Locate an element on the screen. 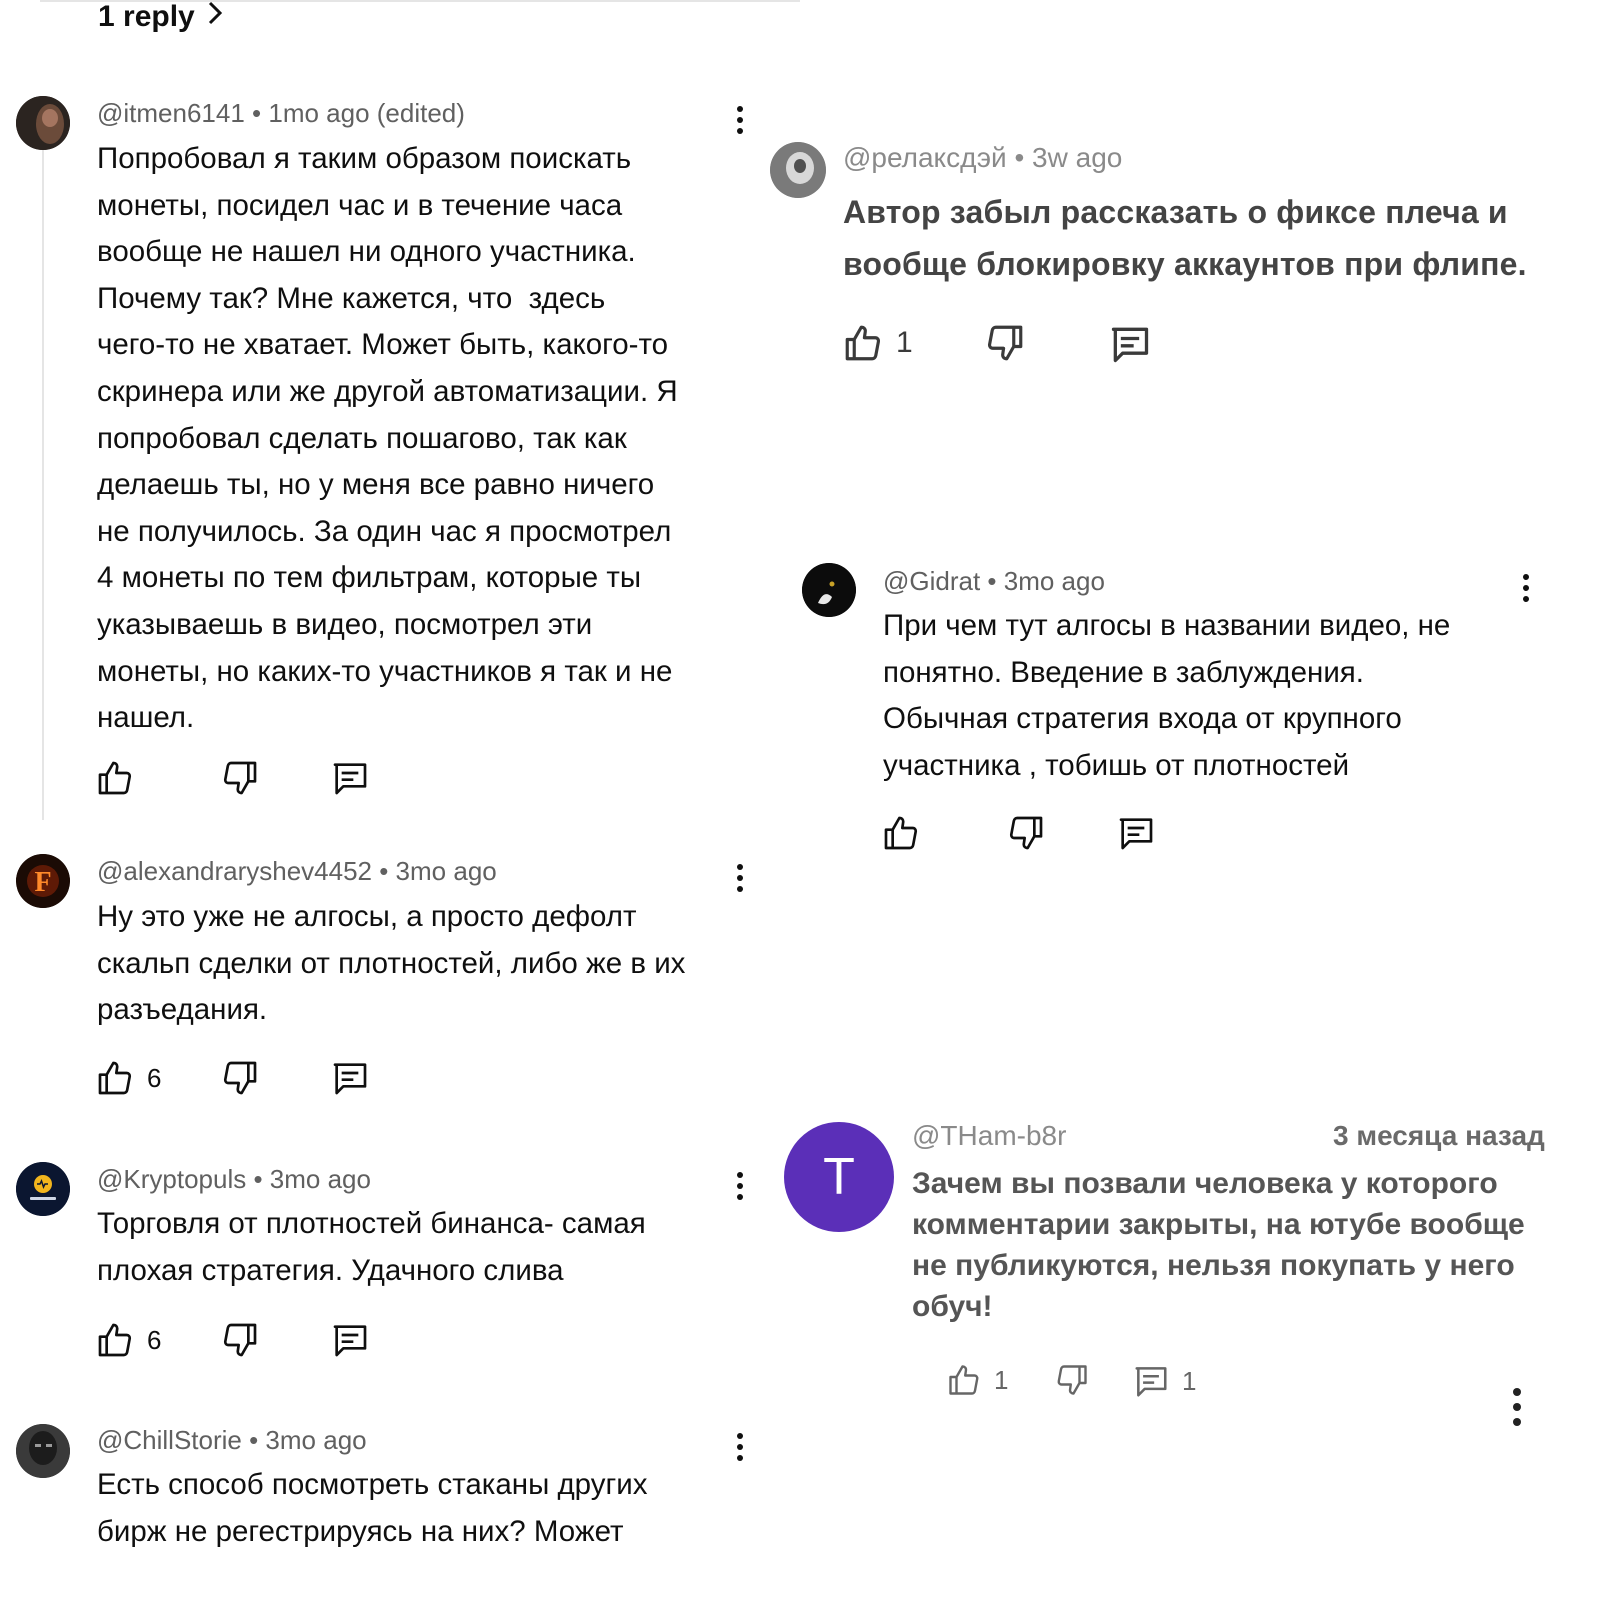 This screenshot has width=1600, height=1600. replies-link-label: 1 reply is located at coordinates (146, 16).